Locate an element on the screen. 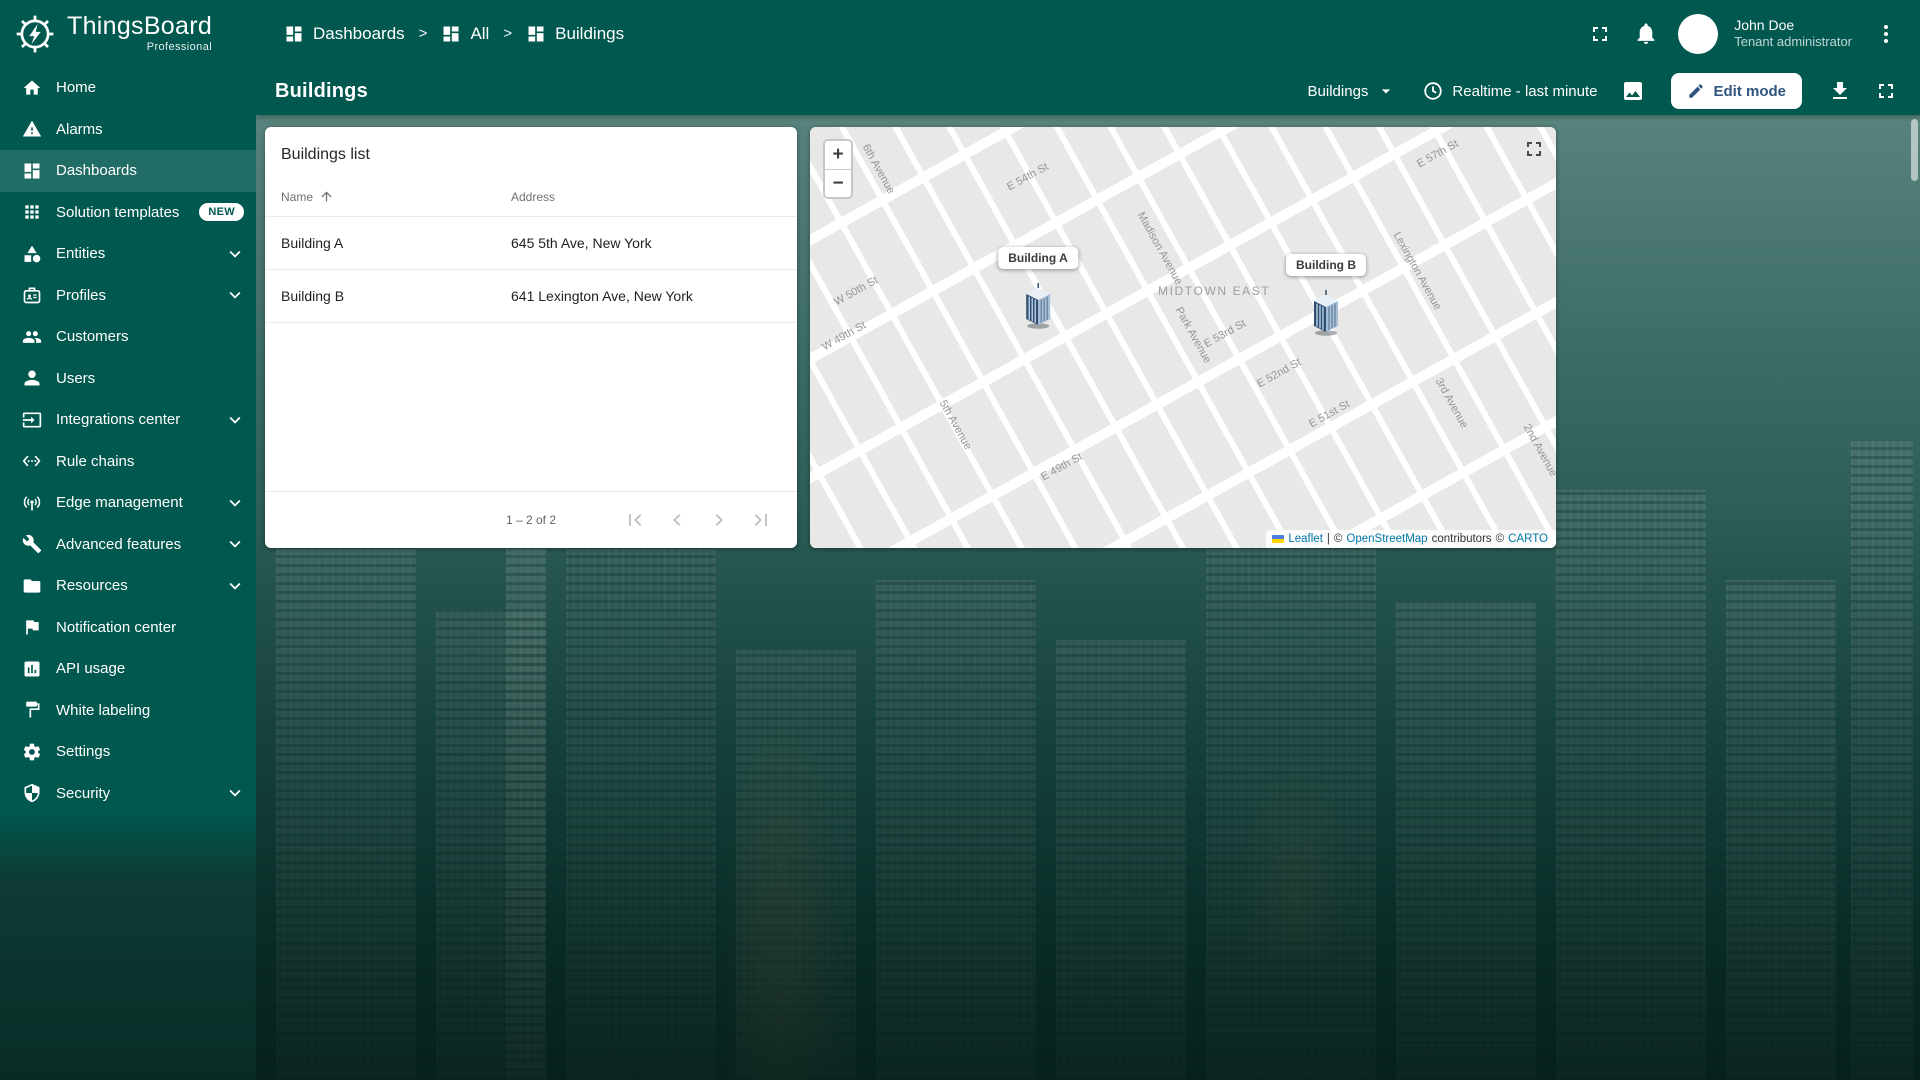 The width and height of the screenshot is (1920, 1080). pagination-controls is located at coordinates (709, 520).